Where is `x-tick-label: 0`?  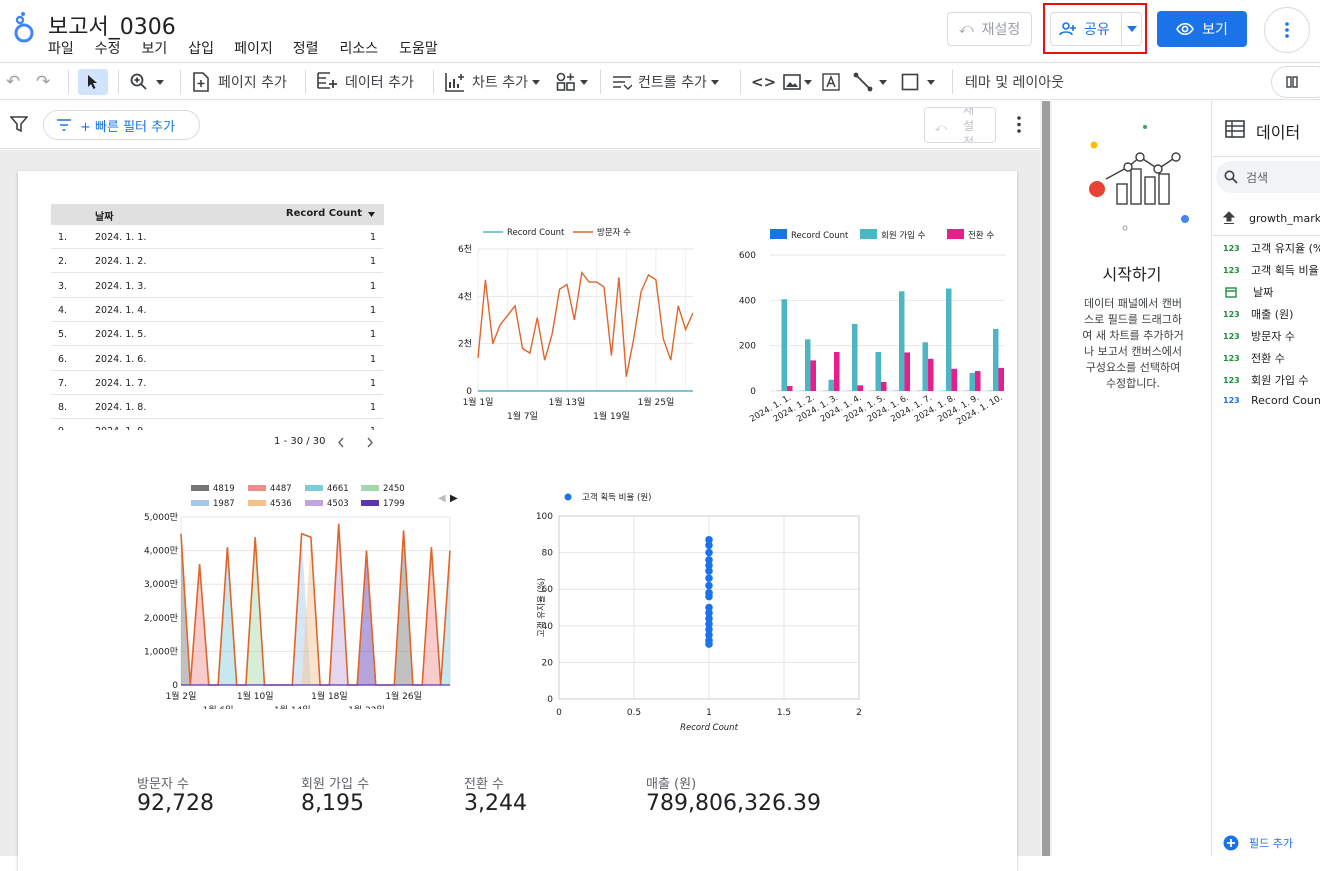
x-tick-label: 0 is located at coordinates (559, 713).